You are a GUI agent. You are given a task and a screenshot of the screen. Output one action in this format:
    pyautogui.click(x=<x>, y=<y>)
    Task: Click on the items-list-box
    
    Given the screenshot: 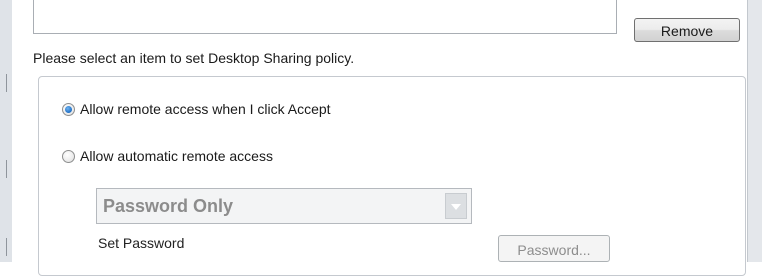 What is the action you would take?
    pyautogui.click(x=325, y=17)
    